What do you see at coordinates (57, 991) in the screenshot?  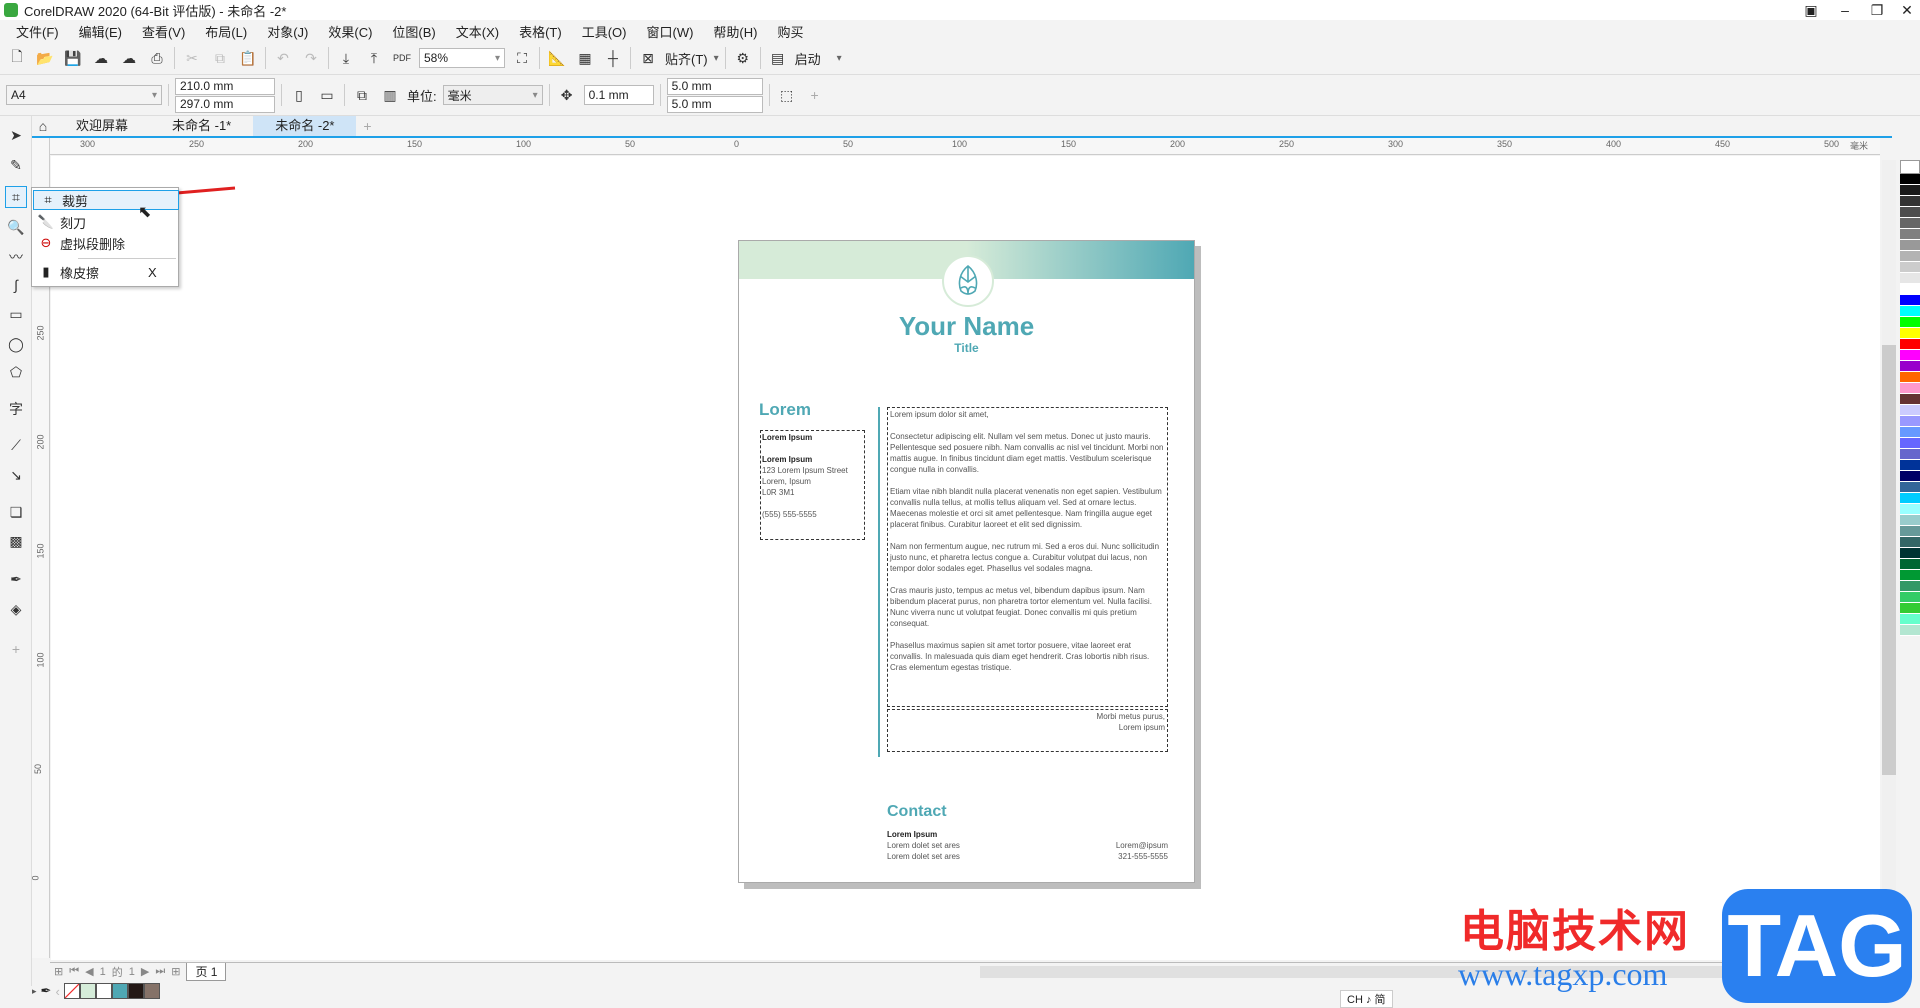 I see `scroll-left-icon: ‹` at bounding box center [57, 991].